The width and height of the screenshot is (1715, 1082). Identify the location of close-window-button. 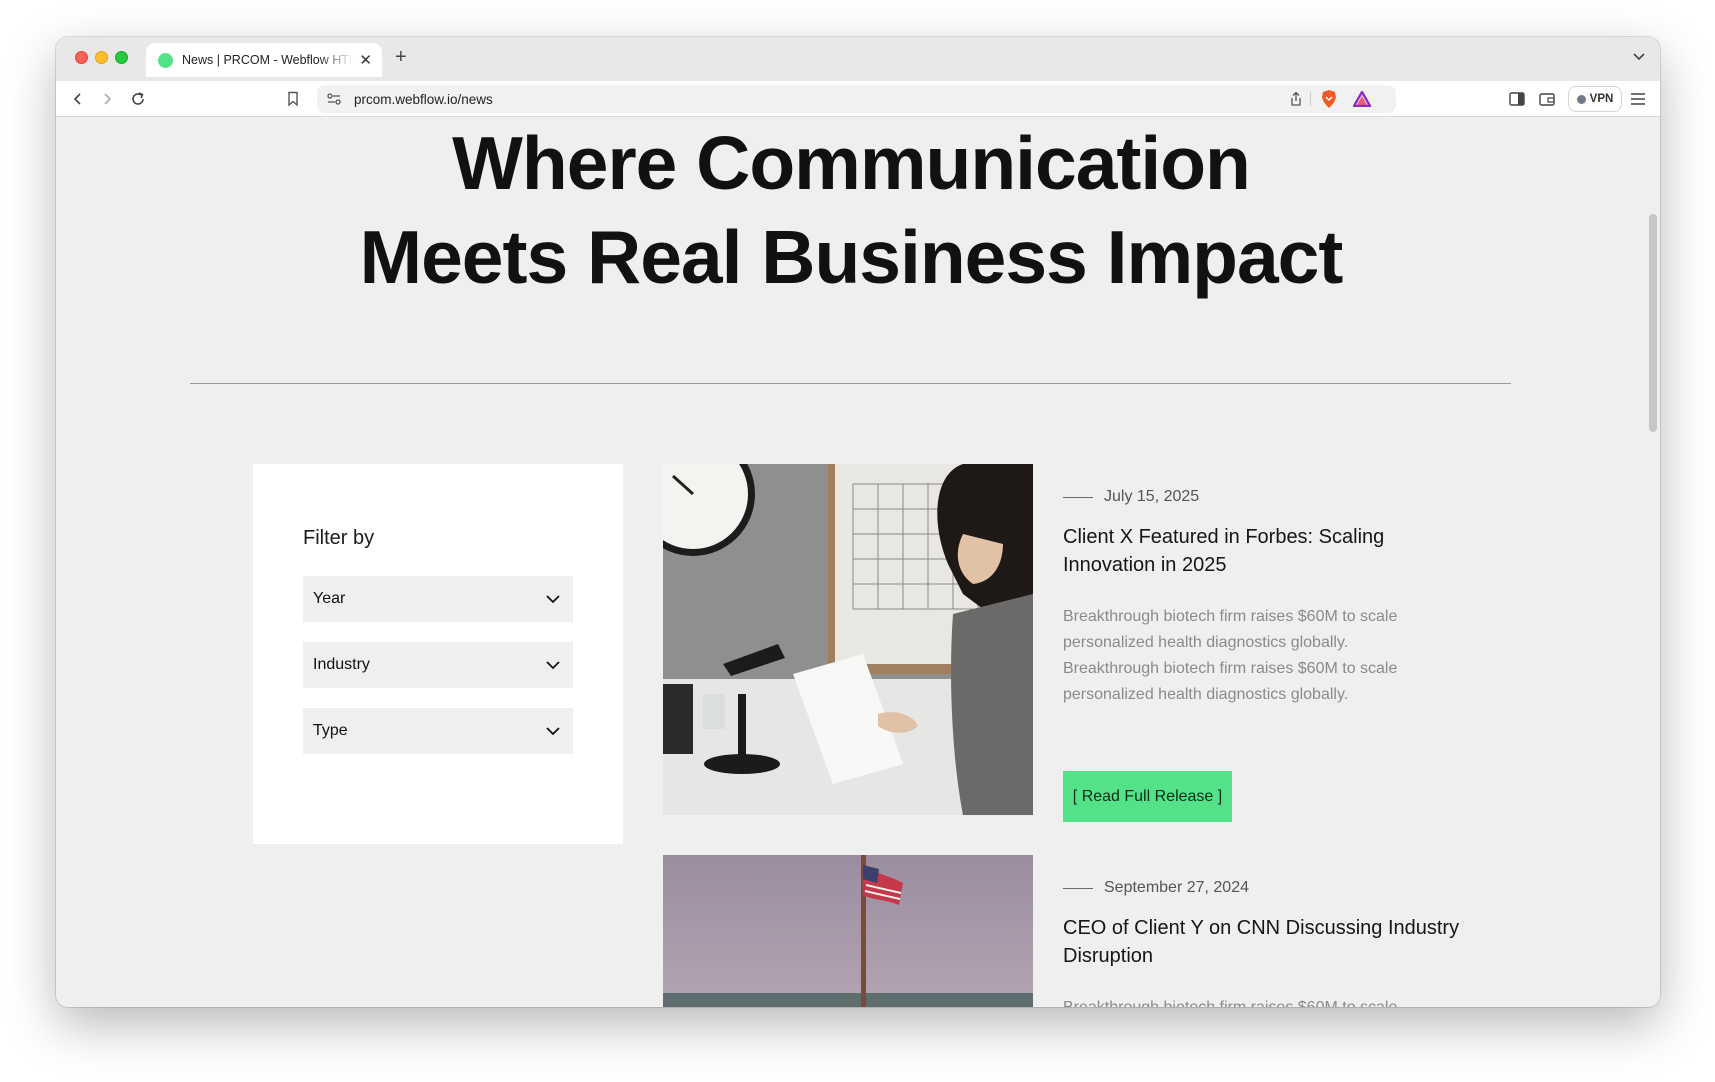
(81, 57).